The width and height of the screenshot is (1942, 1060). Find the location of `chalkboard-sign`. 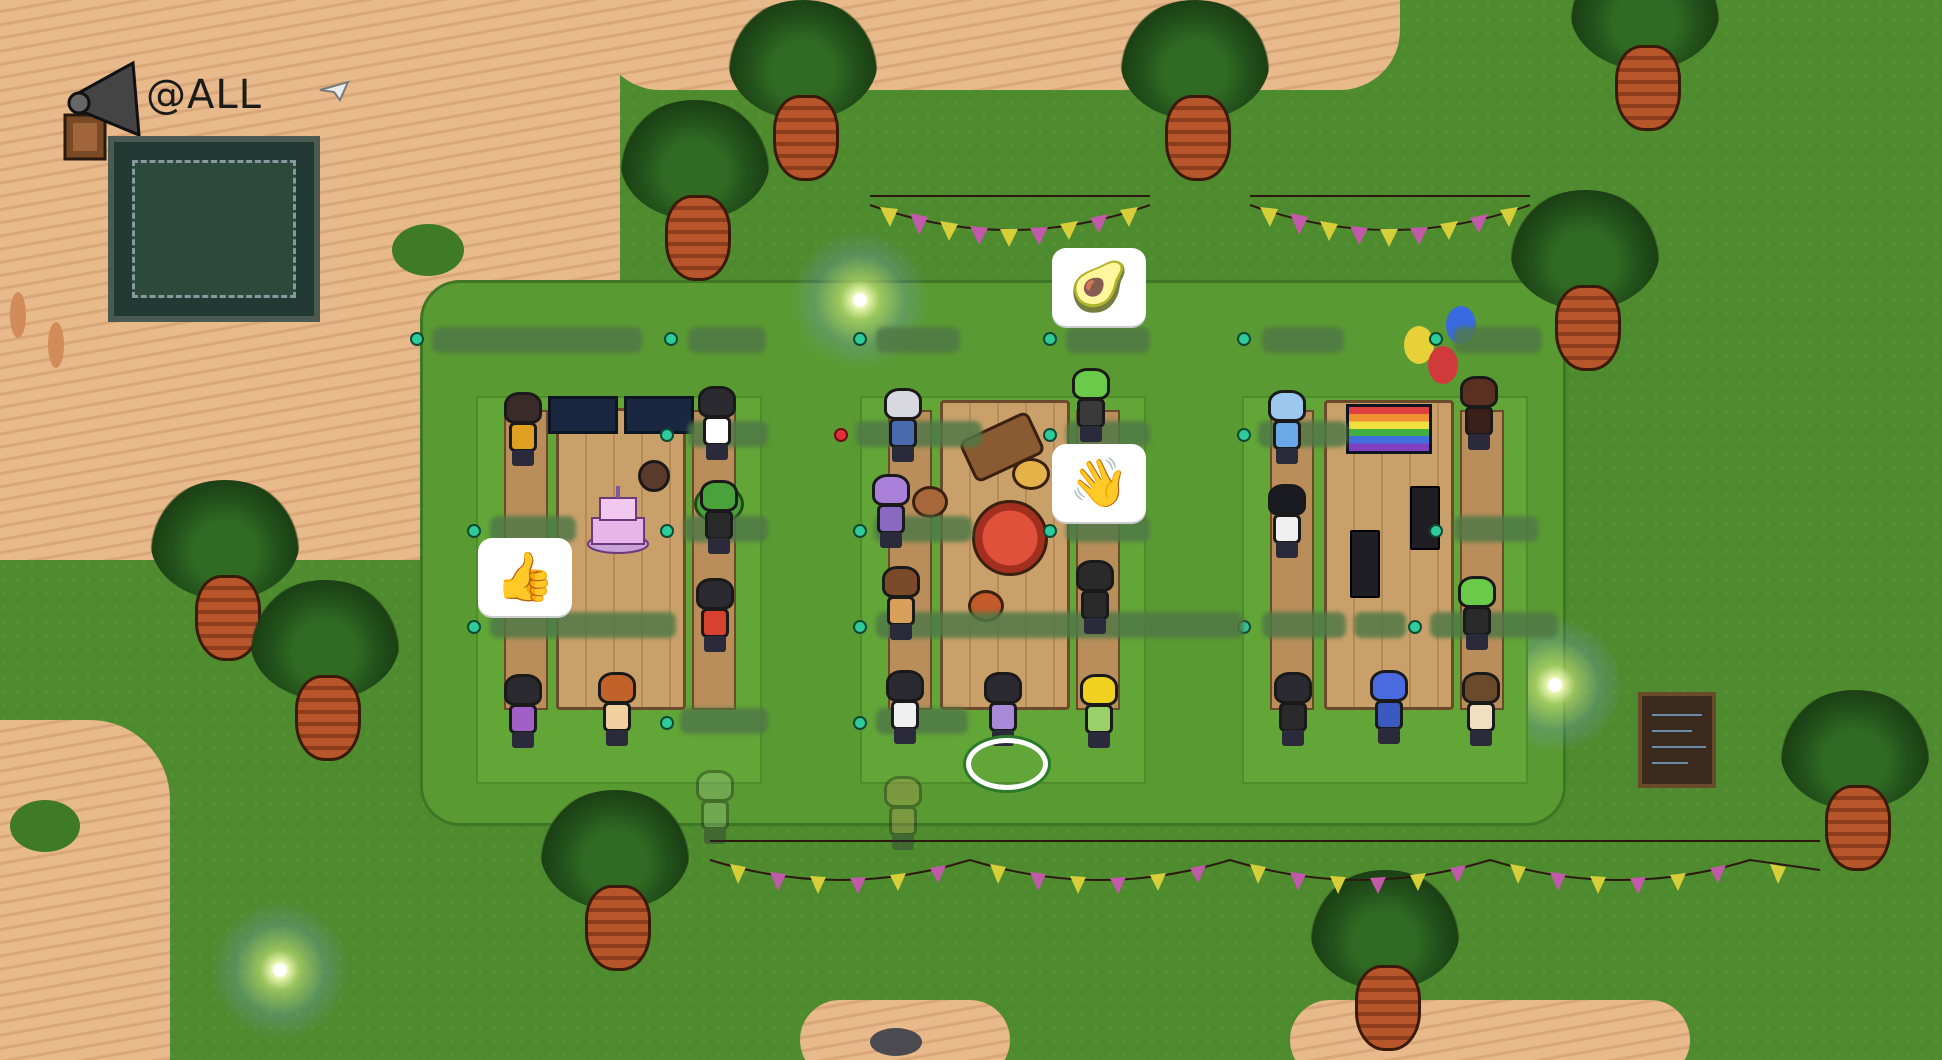

chalkboard-sign is located at coordinates (1677, 740).